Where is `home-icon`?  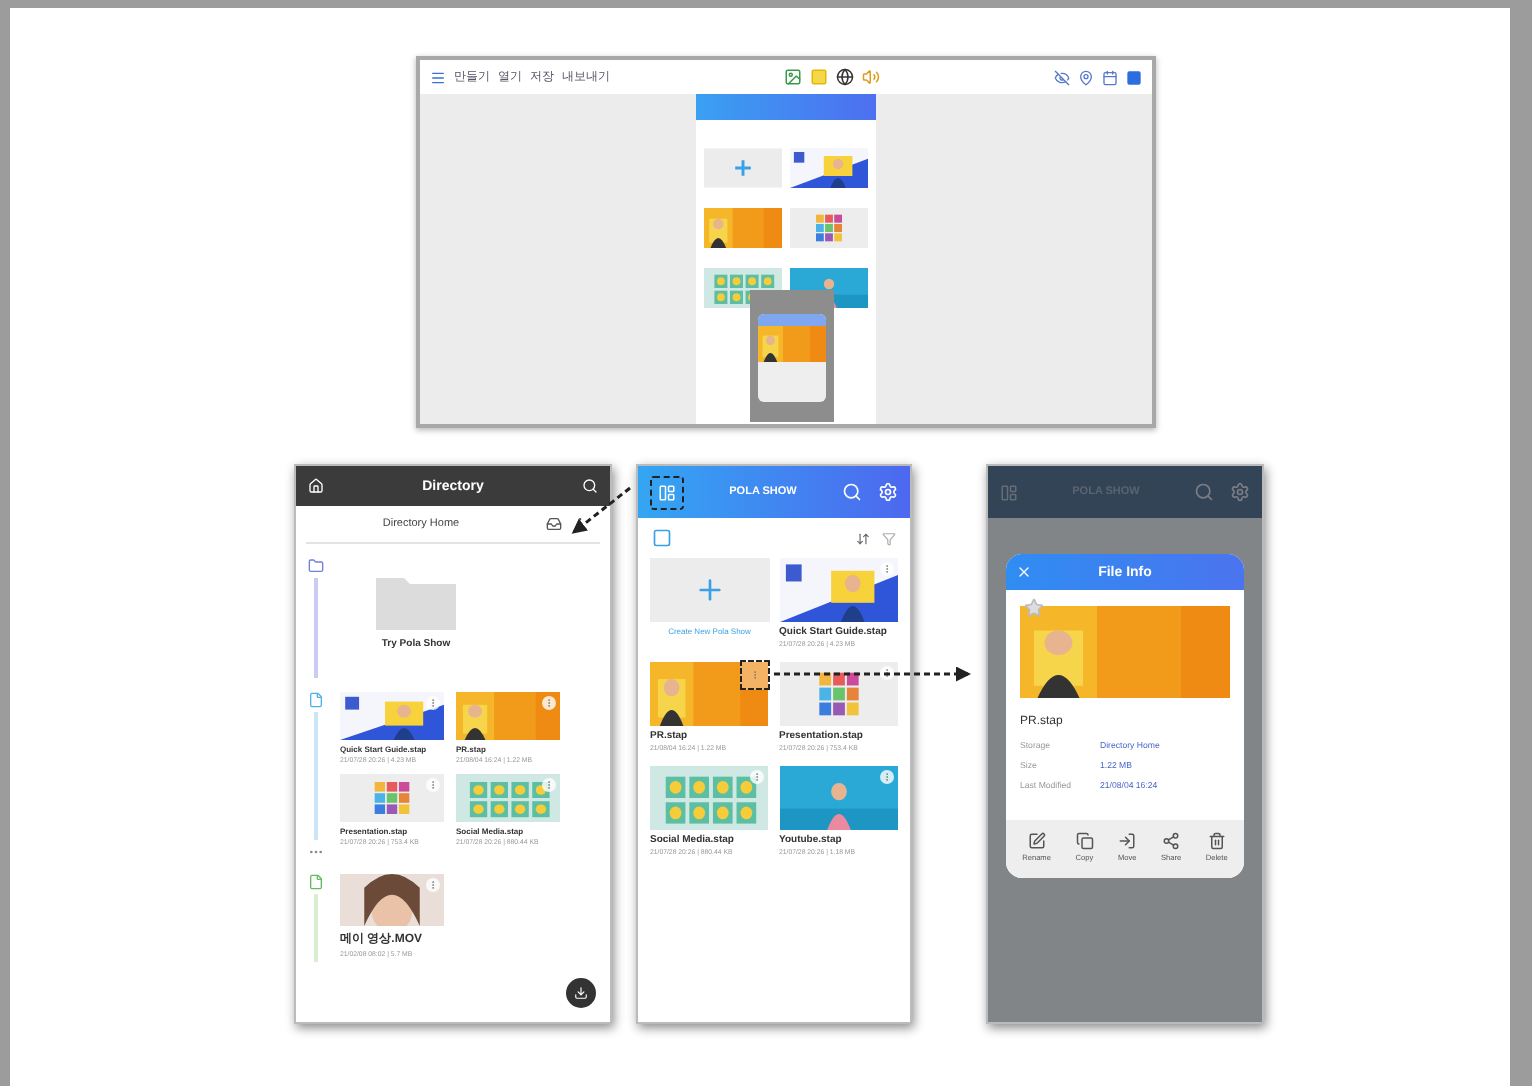 home-icon is located at coordinates (316, 486).